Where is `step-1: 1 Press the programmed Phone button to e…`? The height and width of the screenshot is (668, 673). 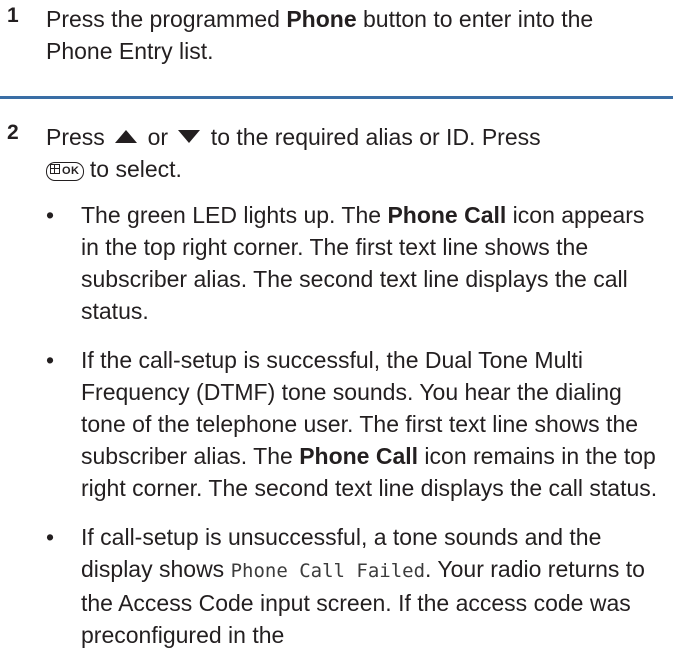
step-1: 1 Press the programmed Phone button to e… is located at coordinates (336, 33).